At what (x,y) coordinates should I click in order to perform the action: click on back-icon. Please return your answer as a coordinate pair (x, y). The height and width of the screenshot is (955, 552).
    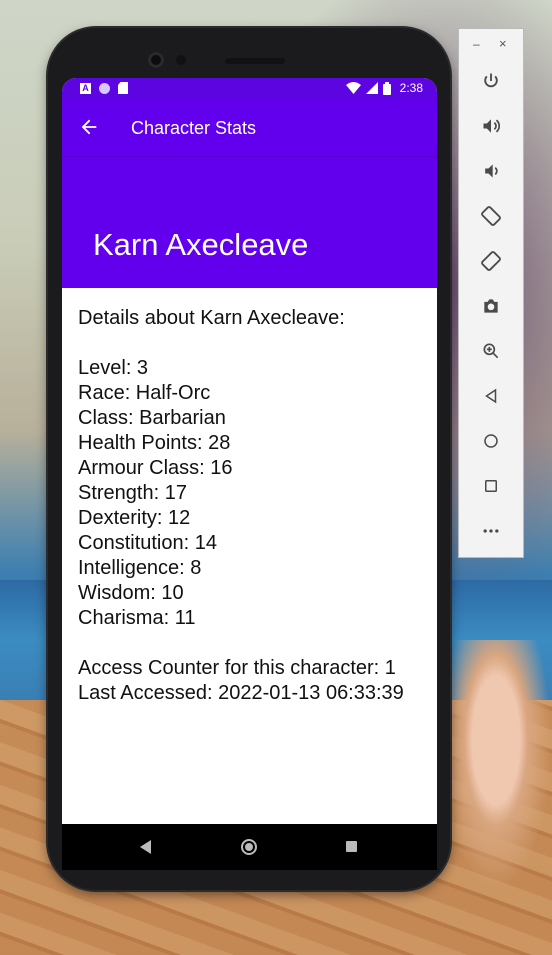
    Looking at the image, I should click on (491, 396).